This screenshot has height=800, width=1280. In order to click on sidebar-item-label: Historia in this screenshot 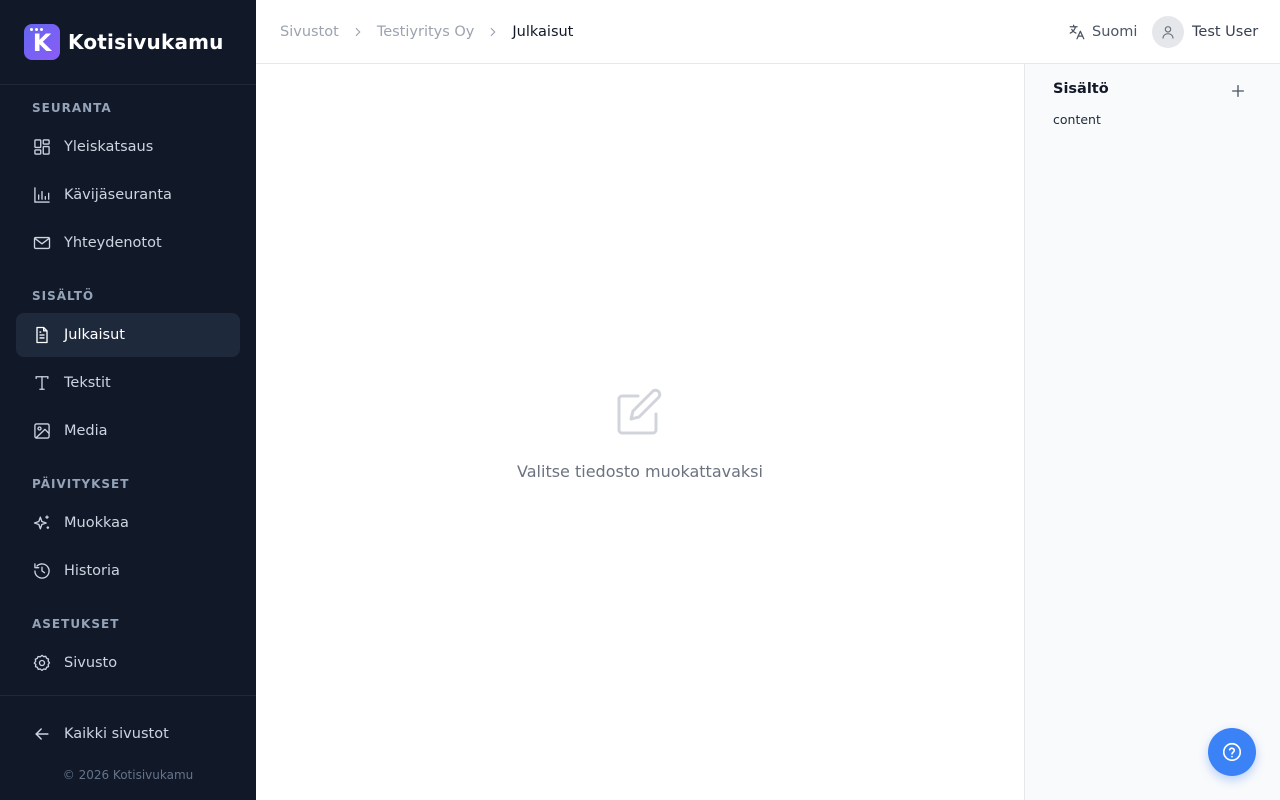, I will do `click(92, 571)`.